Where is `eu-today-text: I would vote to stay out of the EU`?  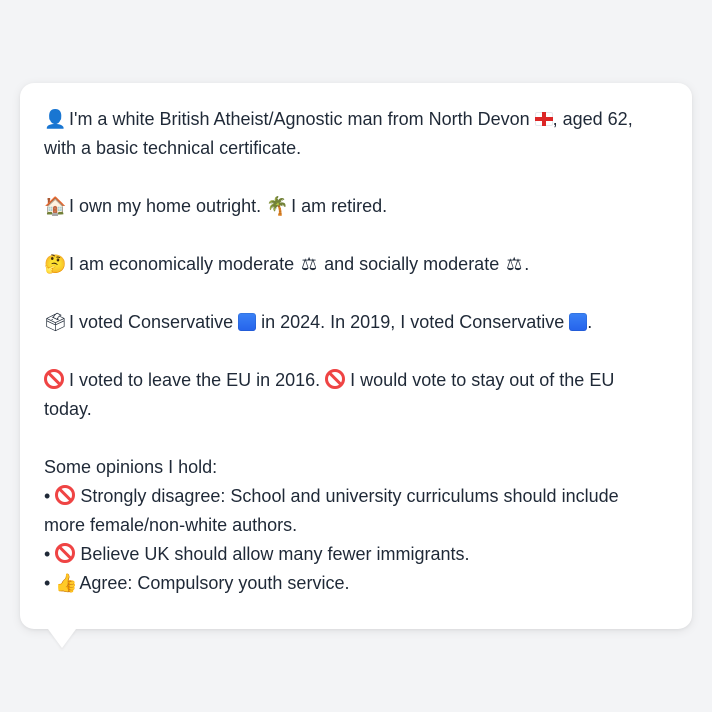
eu-today-text: I would vote to stay out of the EU is located at coordinates (480, 380).